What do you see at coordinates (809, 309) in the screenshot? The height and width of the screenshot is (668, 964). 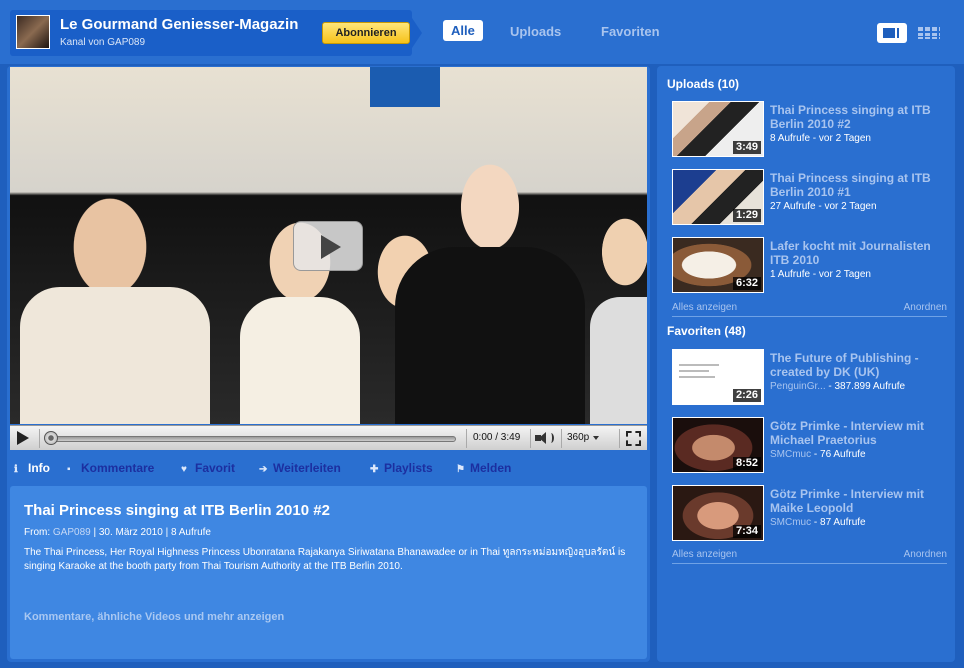 I see `uploads-footer: Alles anzeigen Anordnen` at bounding box center [809, 309].